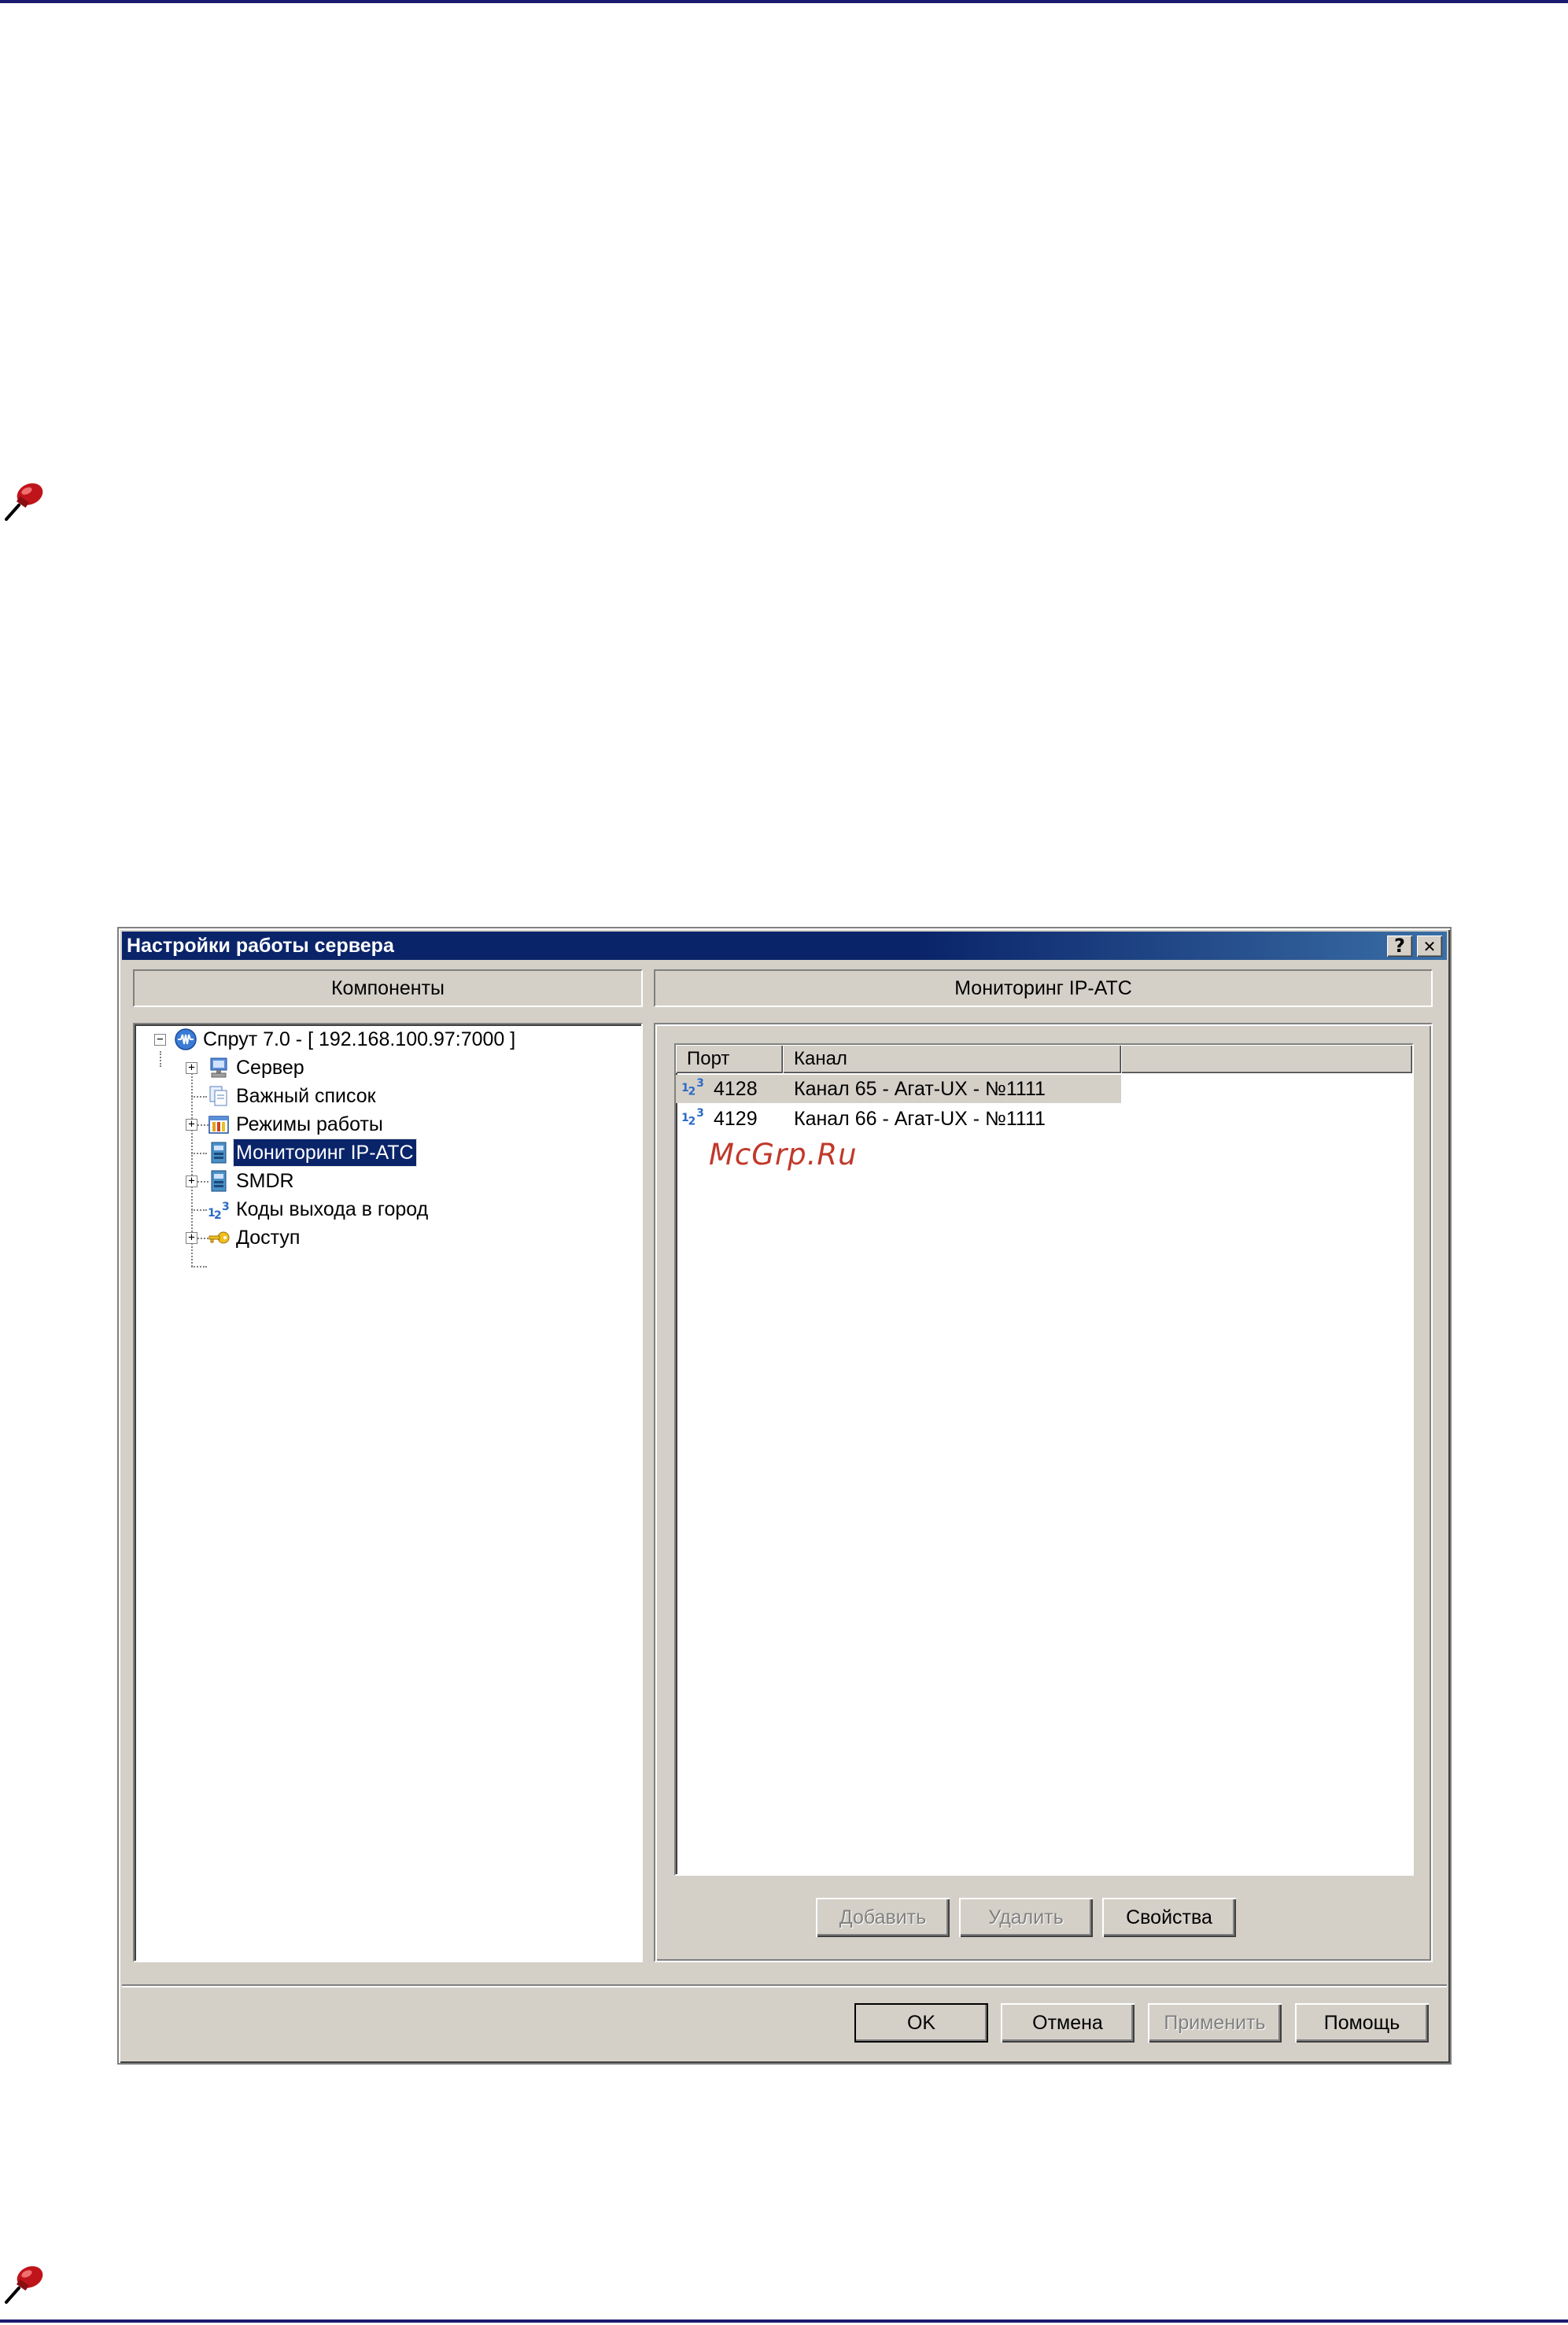 This screenshot has height=2325, width=1568. I want to click on channel-cell: Канал 66 - Агат-UX - №1111, so click(920, 1119).